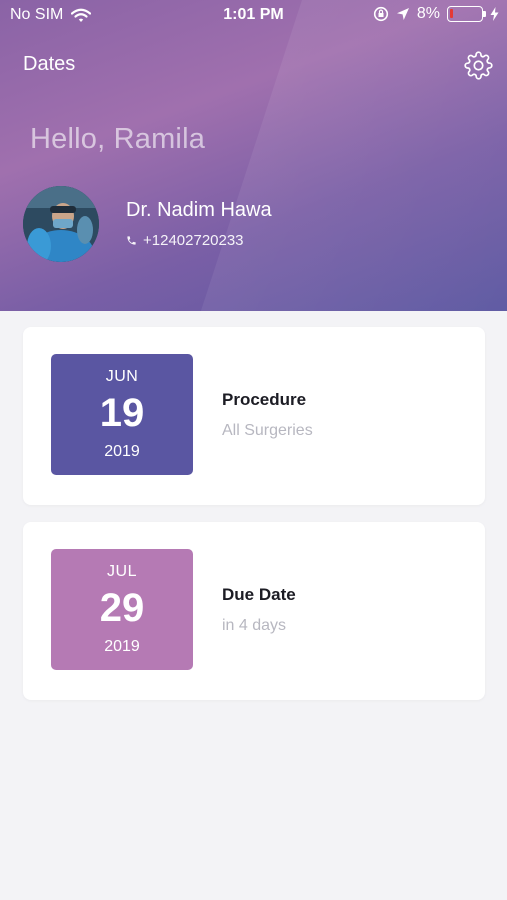  I want to click on page-title: Dates, so click(49, 64).